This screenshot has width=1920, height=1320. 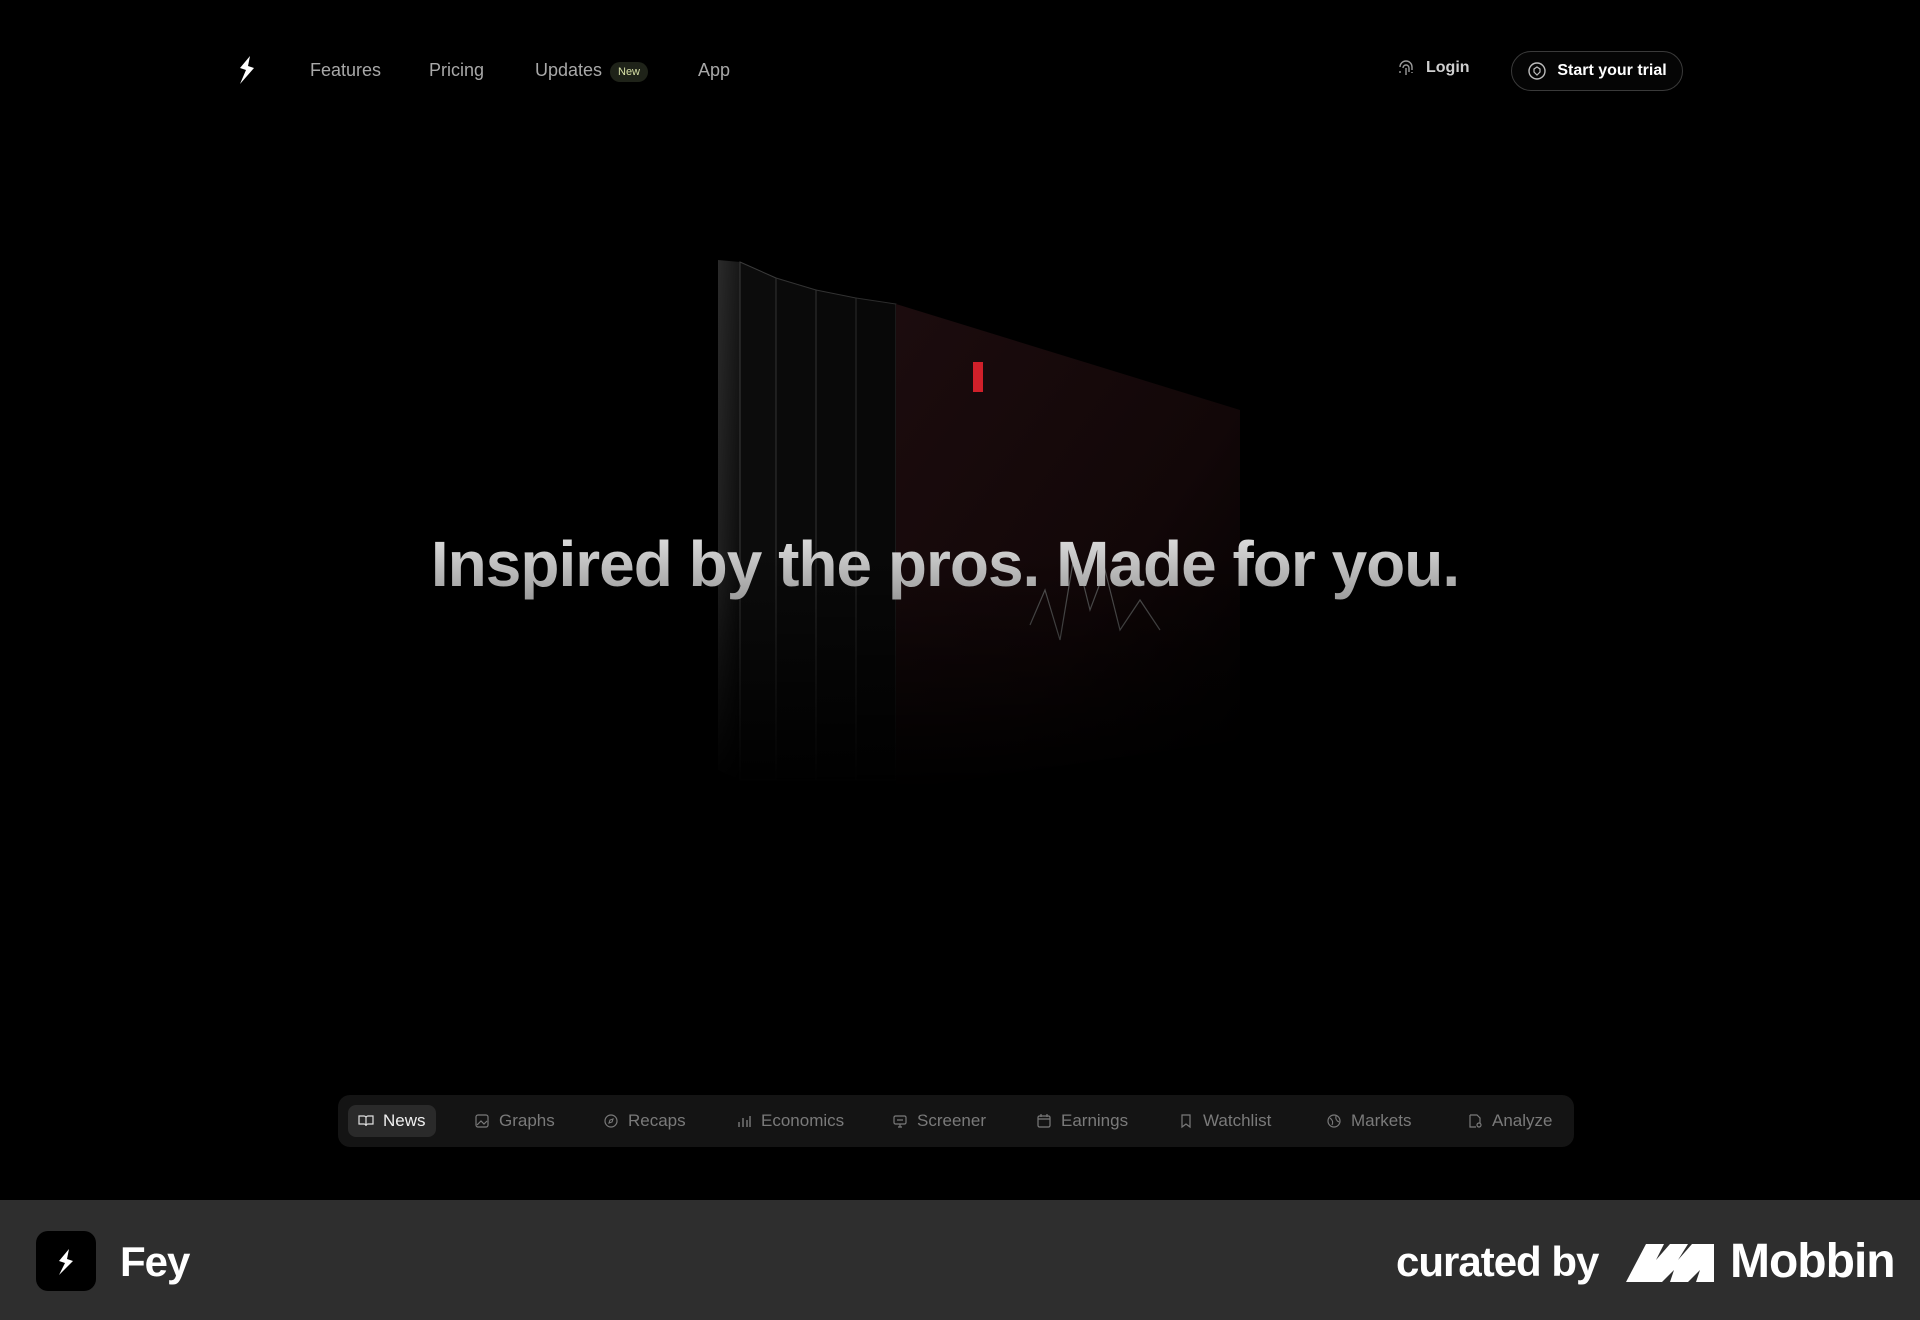 What do you see at coordinates (1381, 1120) in the screenshot?
I see `tab-label: Markets` at bounding box center [1381, 1120].